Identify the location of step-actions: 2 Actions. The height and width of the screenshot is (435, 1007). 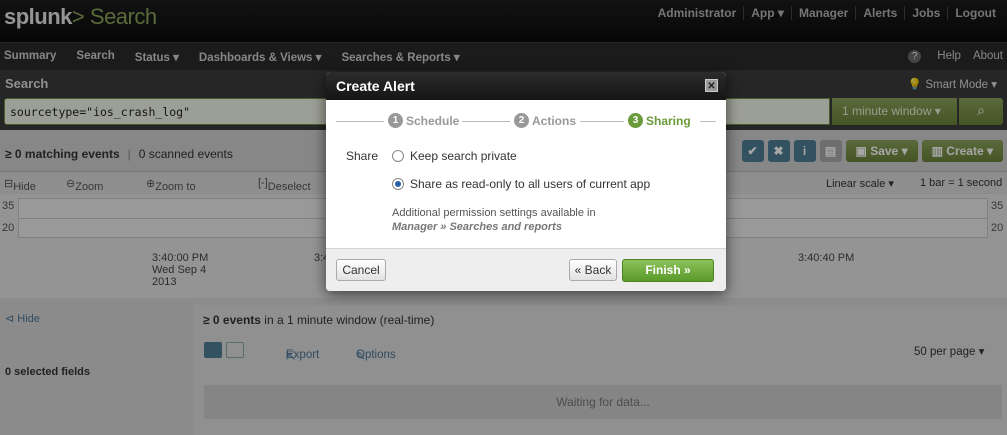
(545, 120).